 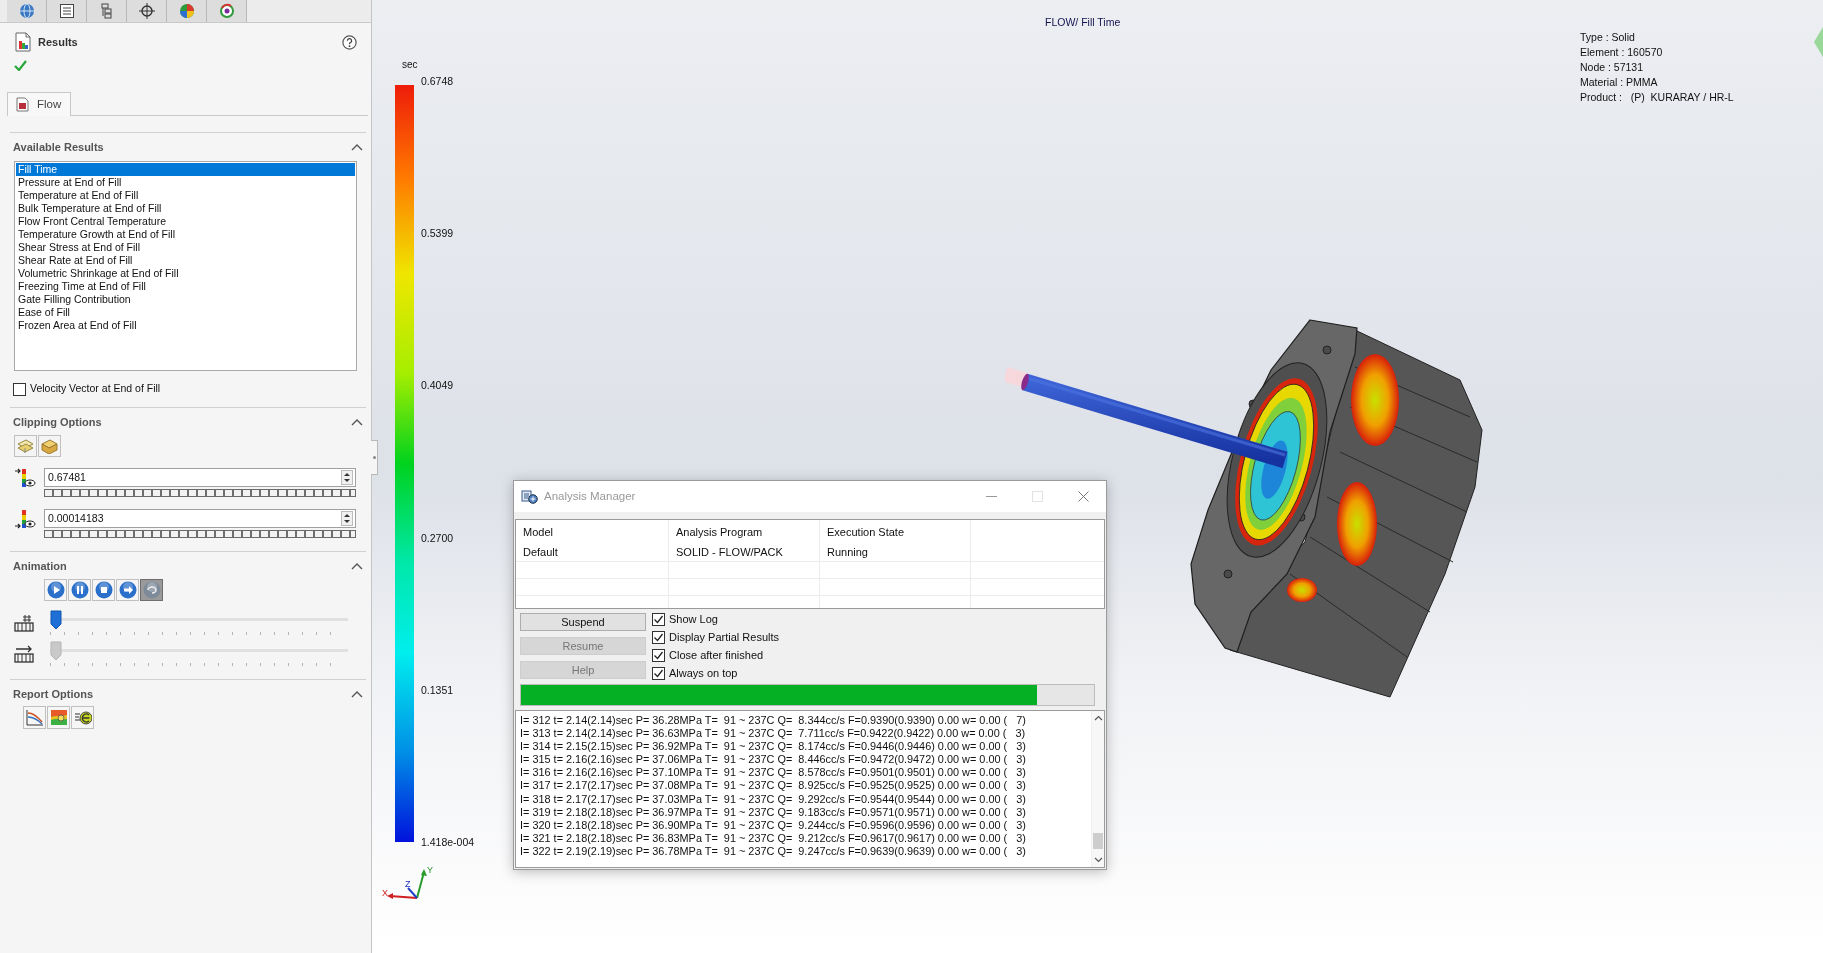 What do you see at coordinates (185, 299) in the screenshot?
I see `result-list-item: Gate Filling Contribution` at bounding box center [185, 299].